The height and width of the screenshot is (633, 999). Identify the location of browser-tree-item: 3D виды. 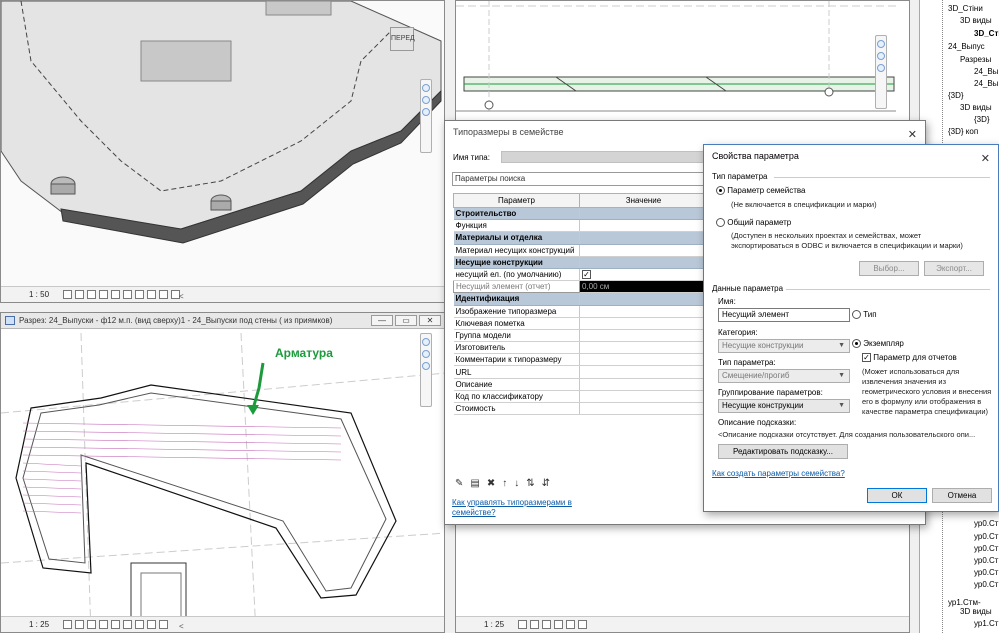
(976, 612).